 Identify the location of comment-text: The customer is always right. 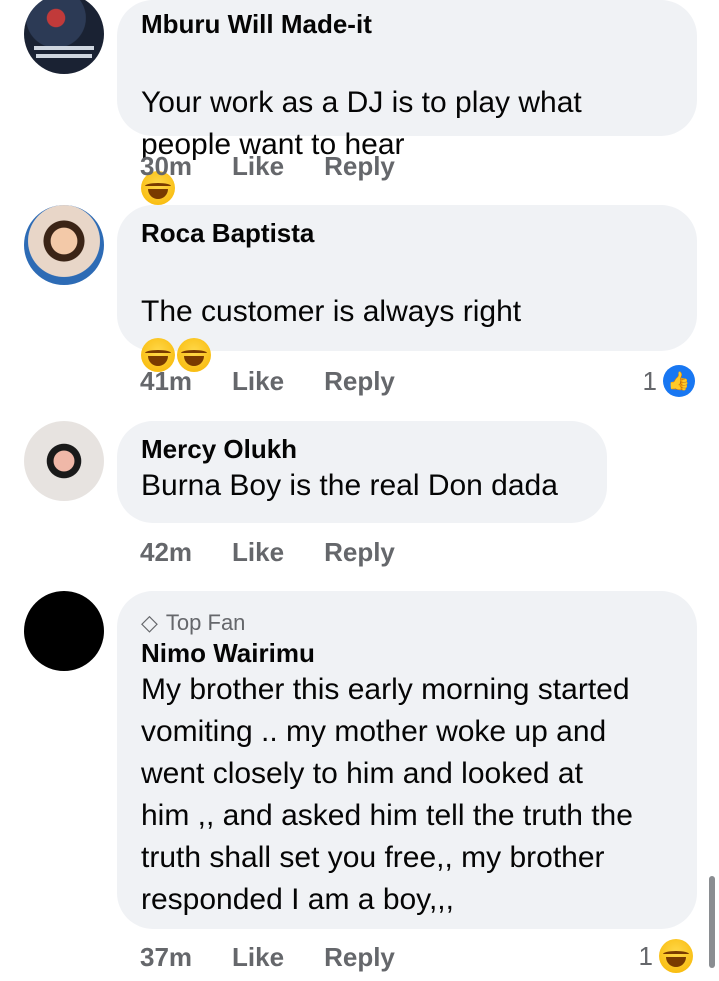
(407, 312).